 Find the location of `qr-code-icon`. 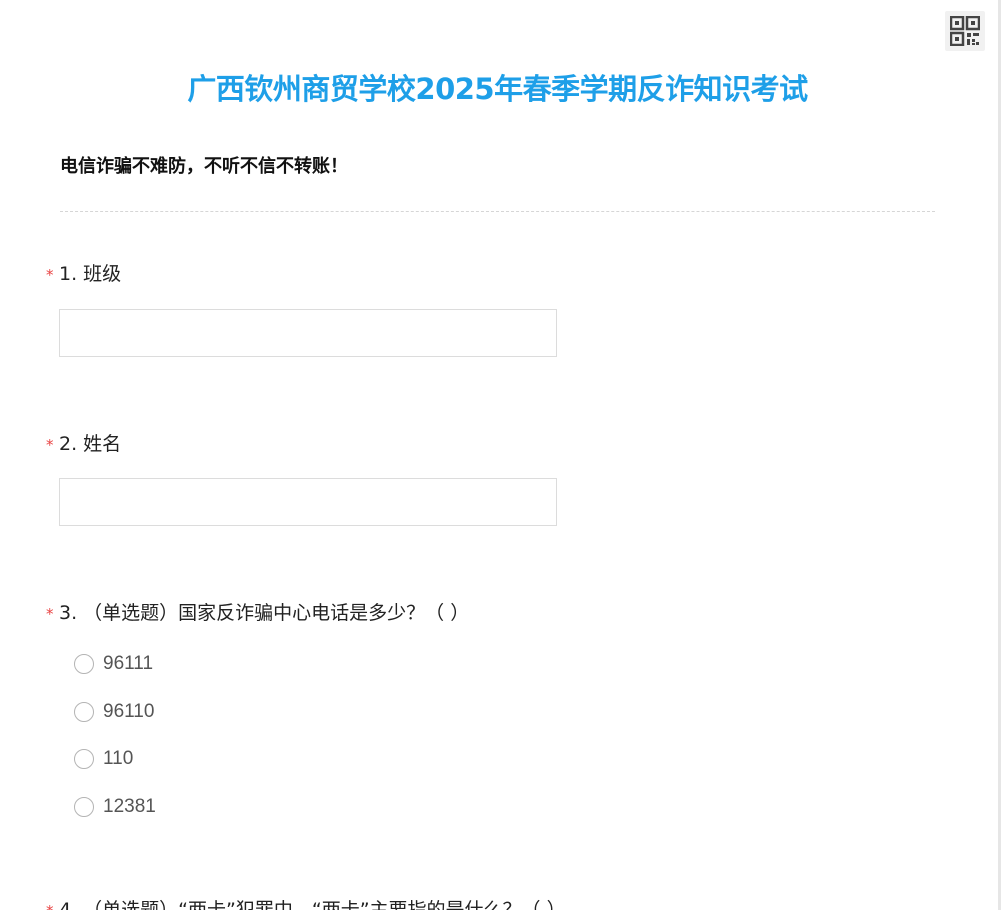

qr-code-icon is located at coordinates (965, 31).